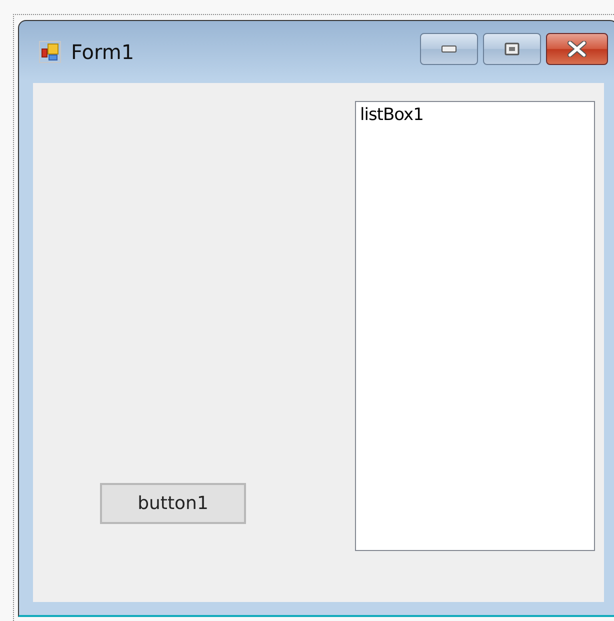 This screenshot has width=614, height=621. What do you see at coordinates (173, 503) in the screenshot?
I see `form-button: button1` at bounding box center [173, 503].